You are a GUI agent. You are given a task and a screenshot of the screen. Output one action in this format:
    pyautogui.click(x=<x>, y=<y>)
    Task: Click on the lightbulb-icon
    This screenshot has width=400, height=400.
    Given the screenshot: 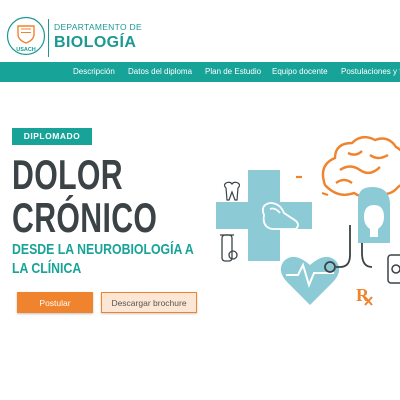 What is the action you would take?
    pyautogui.click(x=374, y=215)
    